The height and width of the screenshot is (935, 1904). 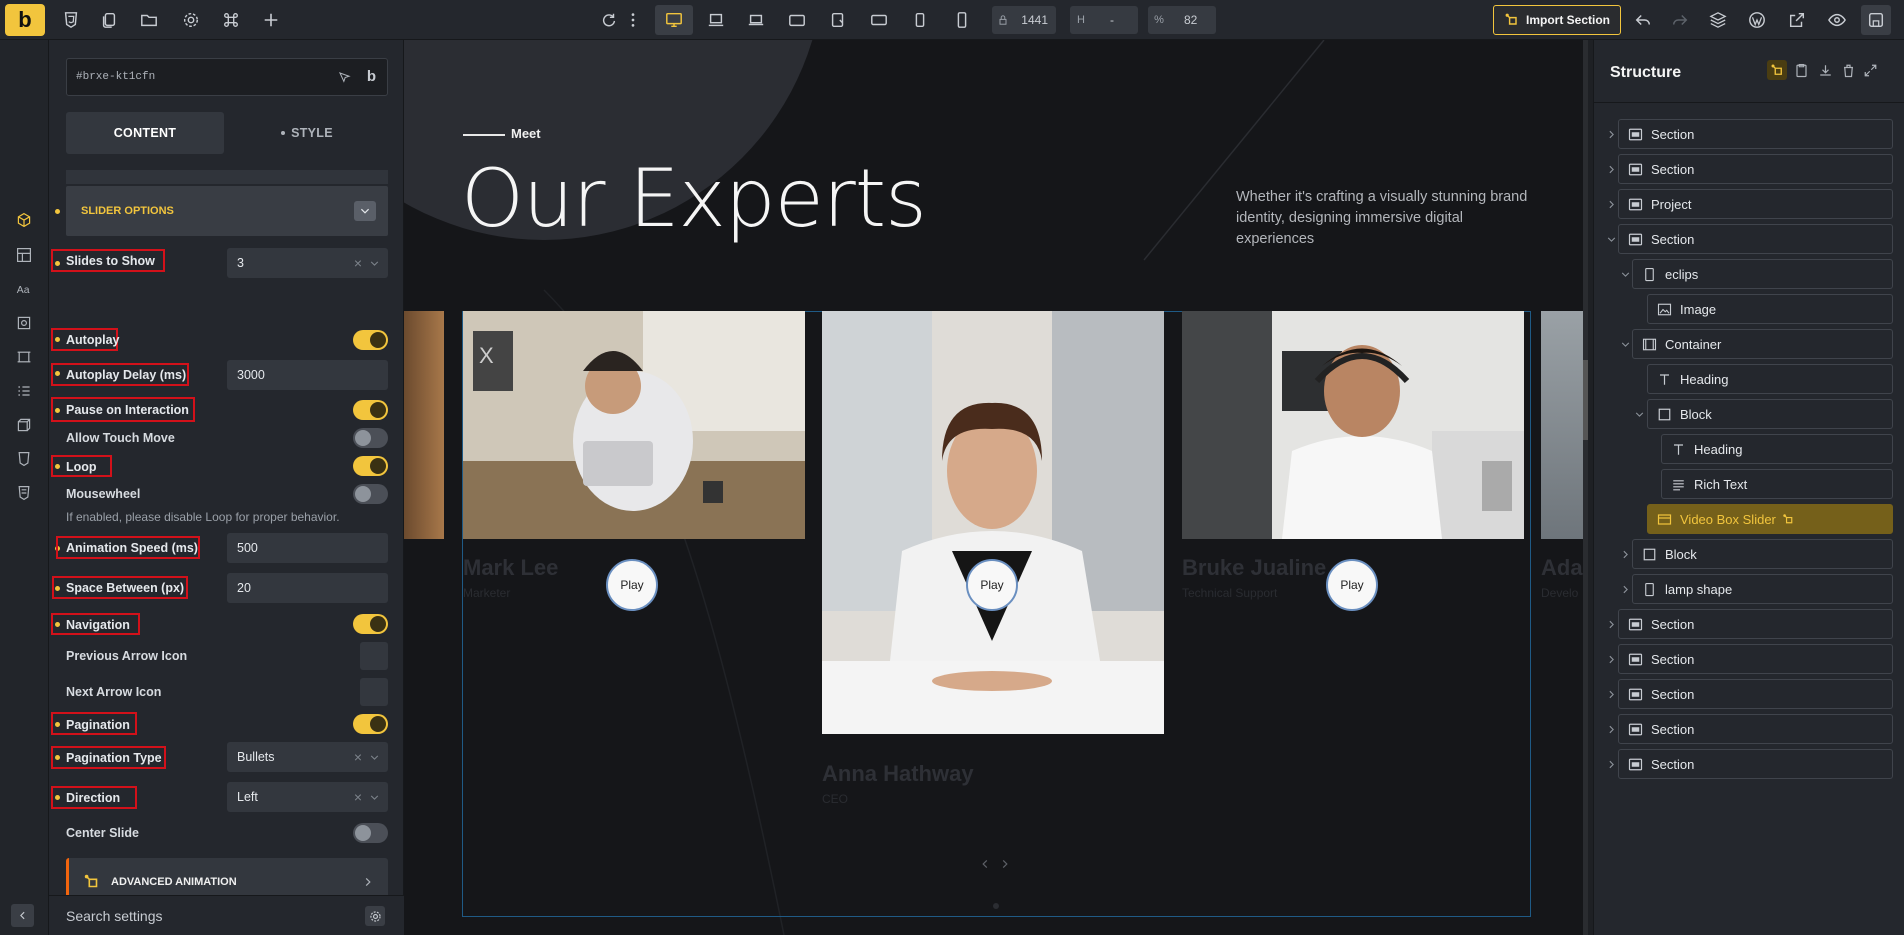 What do you see at coordinates (24, 289) in the screenshot?
I see `typography-icon: Aa` at bounding box center [24, 289].